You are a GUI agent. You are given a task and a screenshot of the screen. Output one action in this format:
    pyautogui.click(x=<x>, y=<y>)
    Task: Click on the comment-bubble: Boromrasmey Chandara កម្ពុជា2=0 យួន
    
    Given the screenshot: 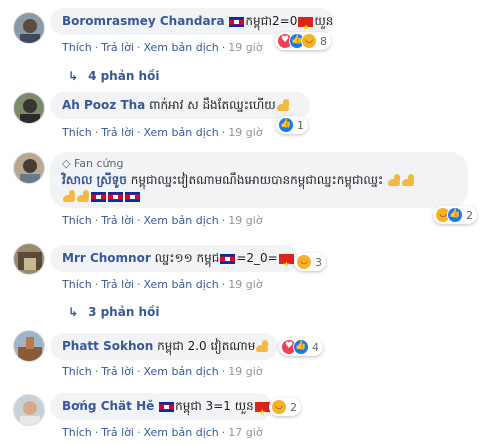 What is the action you would take?
    pyautogui.click(x=192, y=24)
    